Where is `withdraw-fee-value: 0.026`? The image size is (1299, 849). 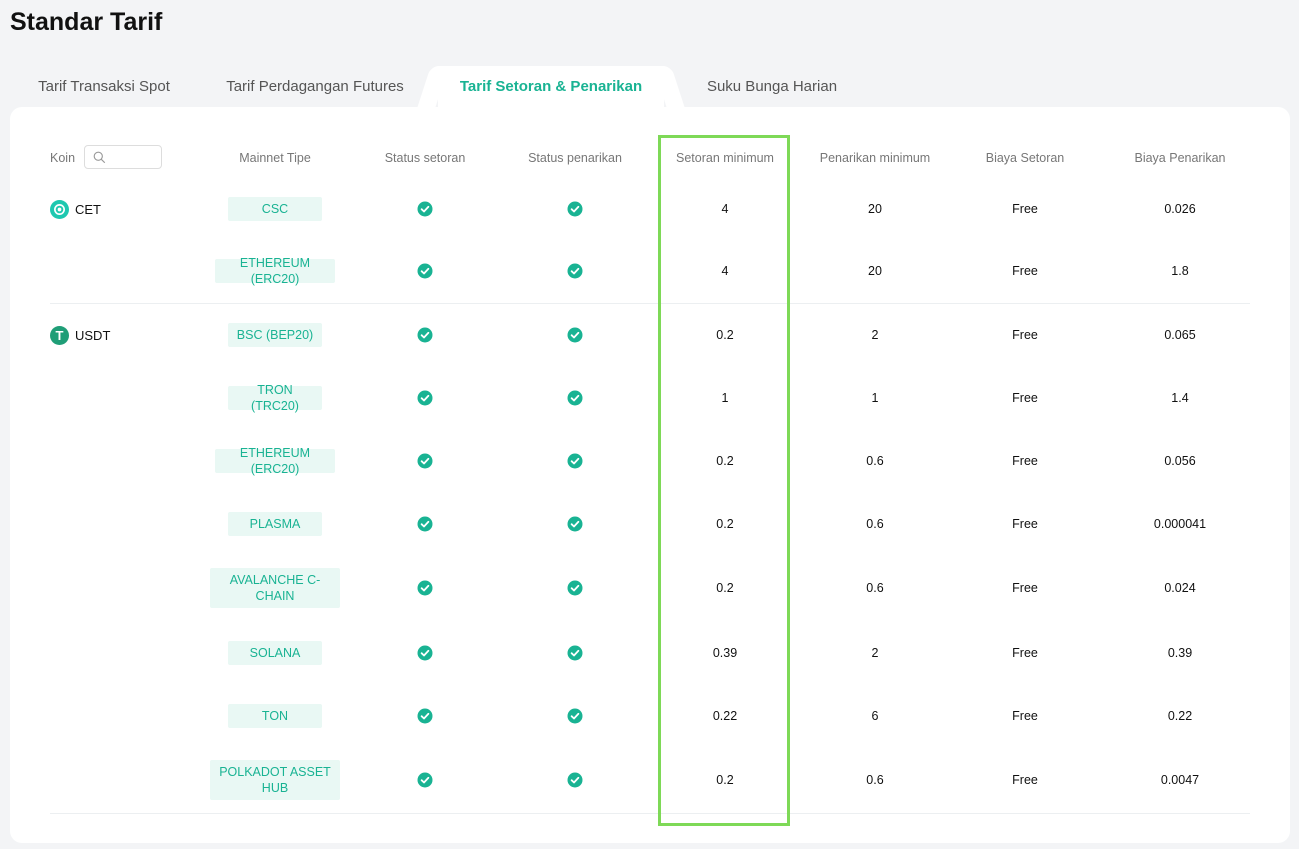
withdraw-fee-value: 0.026 is located at coordinates (1180, 209).